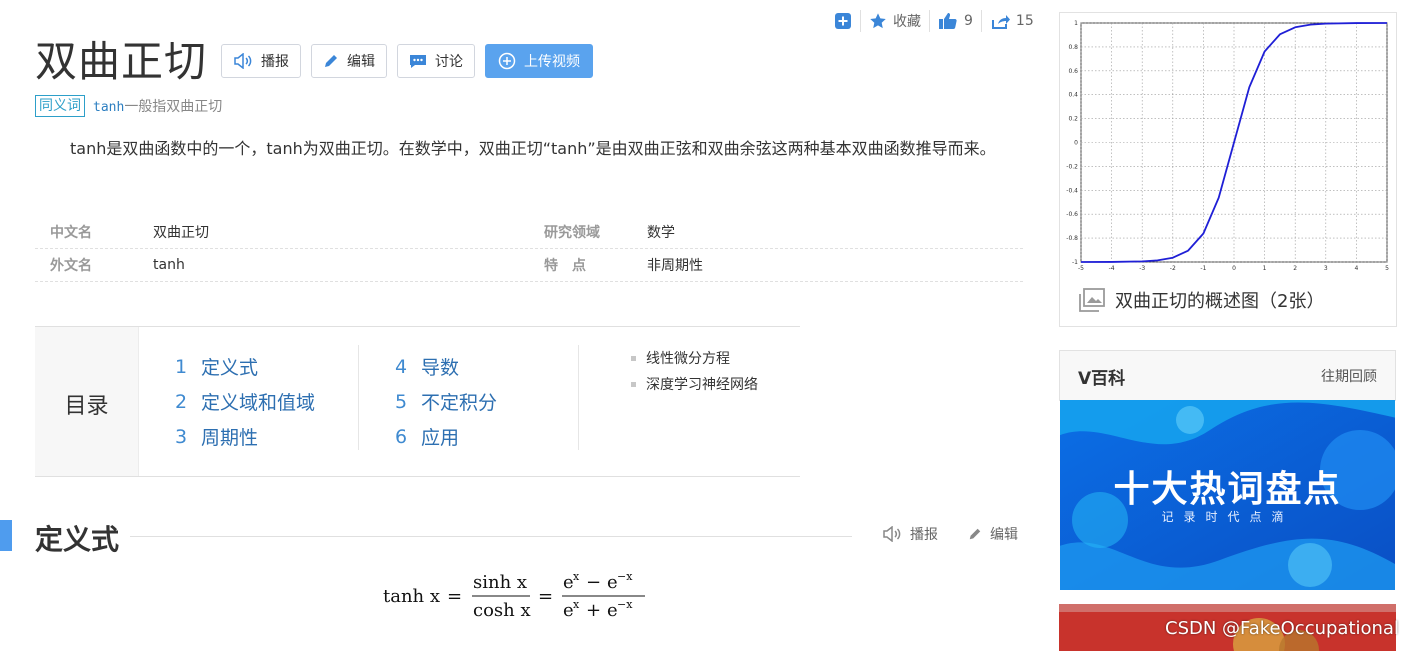 Image resolution: width=1409 pixels, height=651 pixels. I want to click on vbaike-card: V百科 往期回顾, so click(1227, 375).